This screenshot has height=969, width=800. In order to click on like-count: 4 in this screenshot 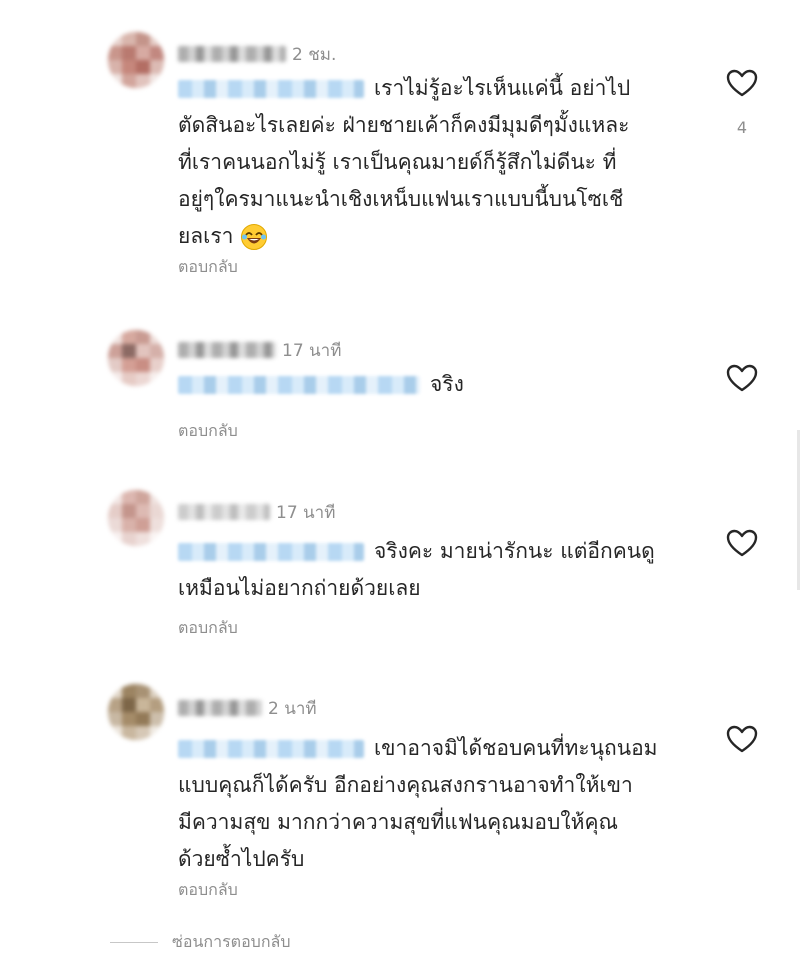, I will do `click(742, 127)`.